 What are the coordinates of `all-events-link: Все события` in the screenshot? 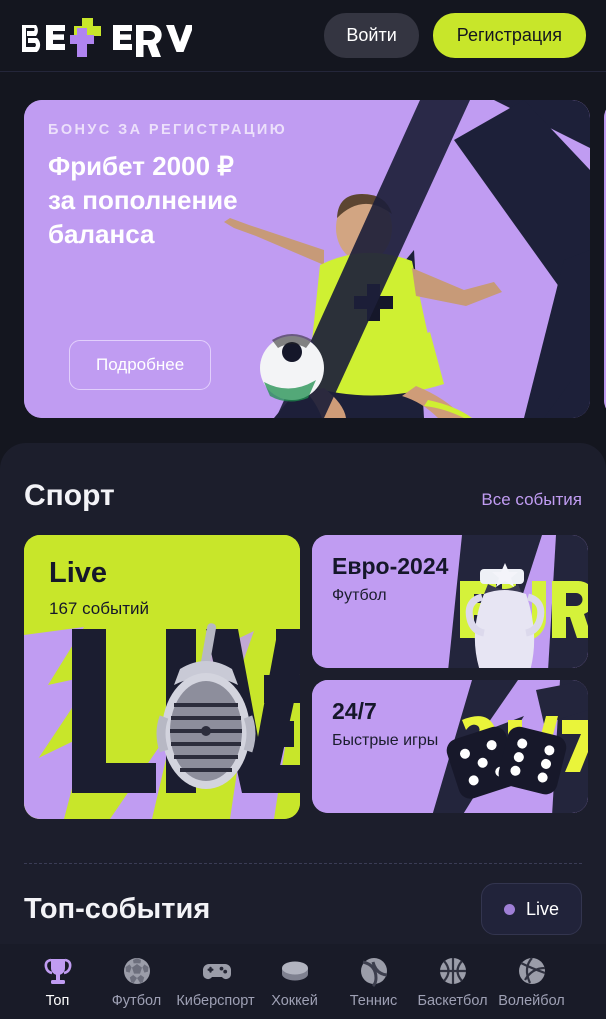 It's located at (531, 500).